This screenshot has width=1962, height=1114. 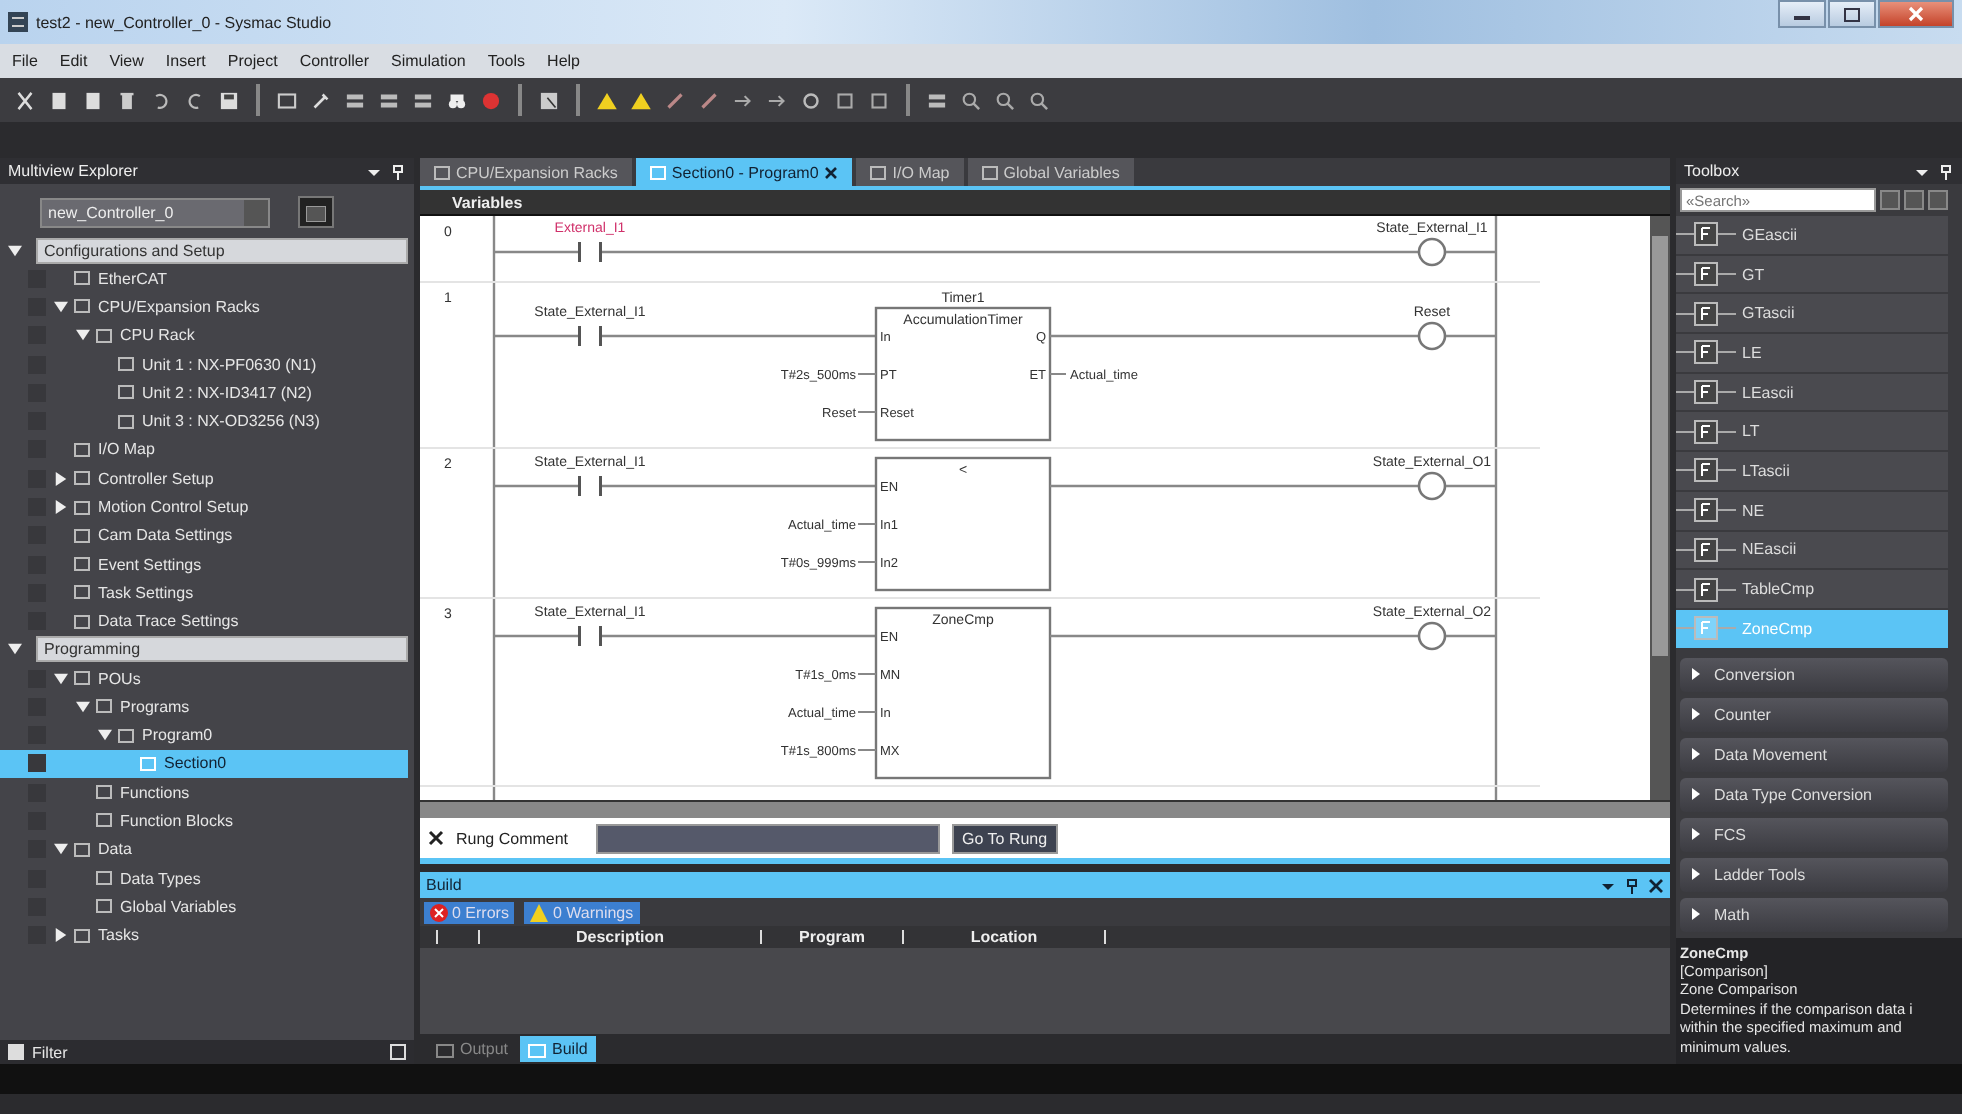 What do you see at coordinates (316, 212) in the screenshot?
I see `controller-button` at bounding box center [316, 212].